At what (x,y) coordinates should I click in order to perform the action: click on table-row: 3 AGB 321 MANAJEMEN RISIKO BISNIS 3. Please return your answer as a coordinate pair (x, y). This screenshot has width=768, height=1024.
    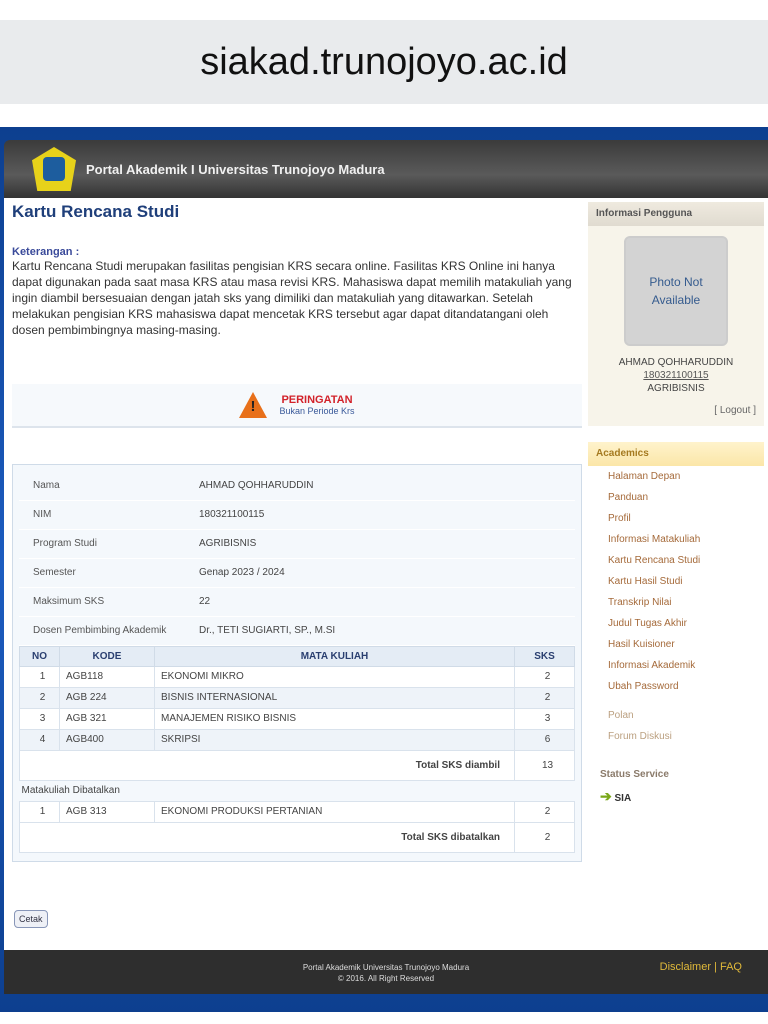
    Looking at the image, I should click on (297, 718).